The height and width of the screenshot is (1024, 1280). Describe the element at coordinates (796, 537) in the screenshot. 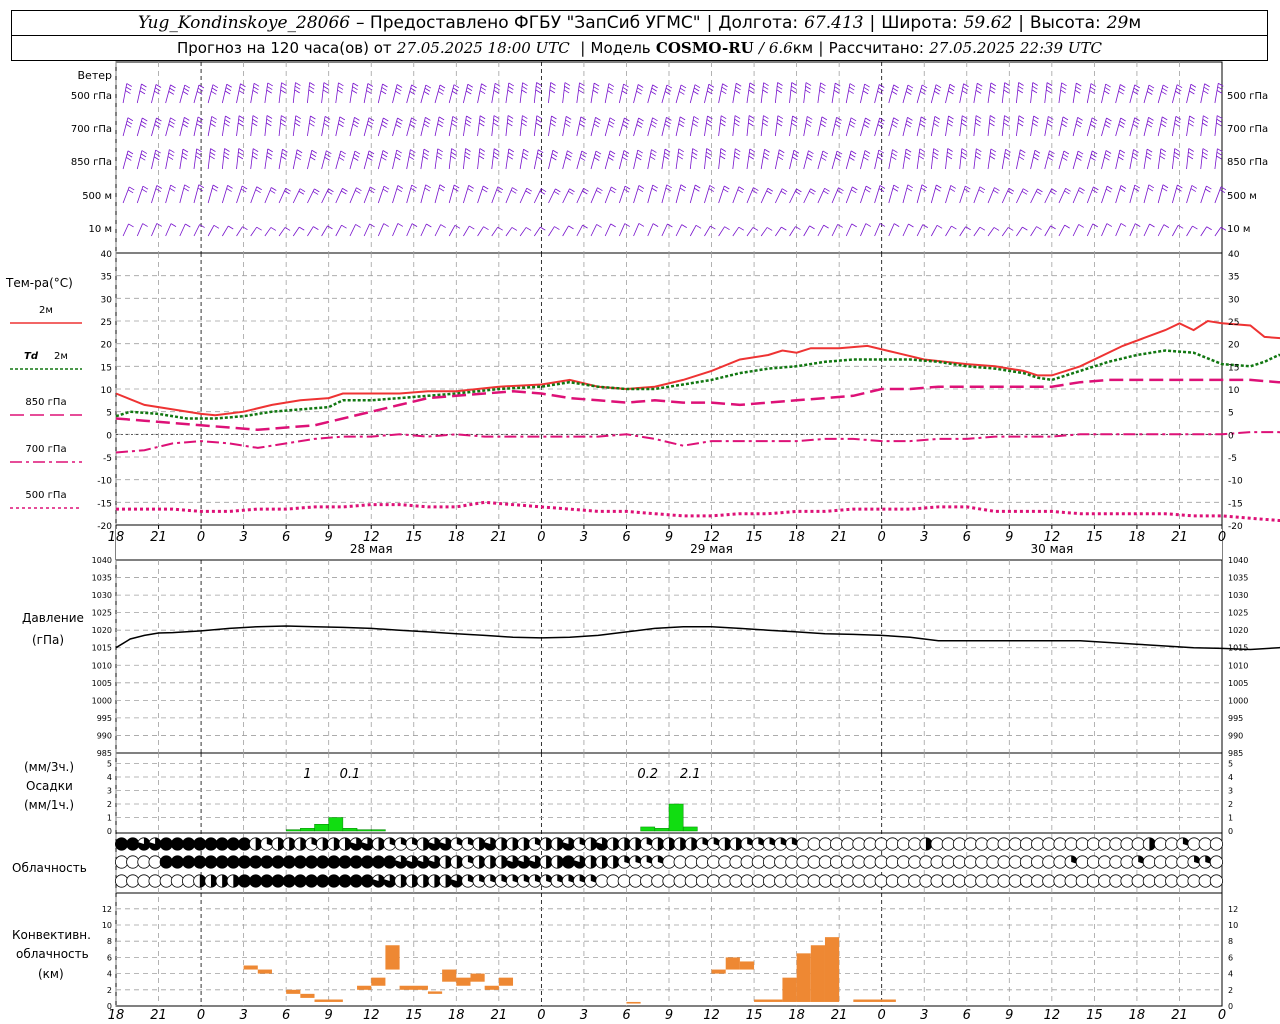

I see `time-tick-label: 18` at that location.